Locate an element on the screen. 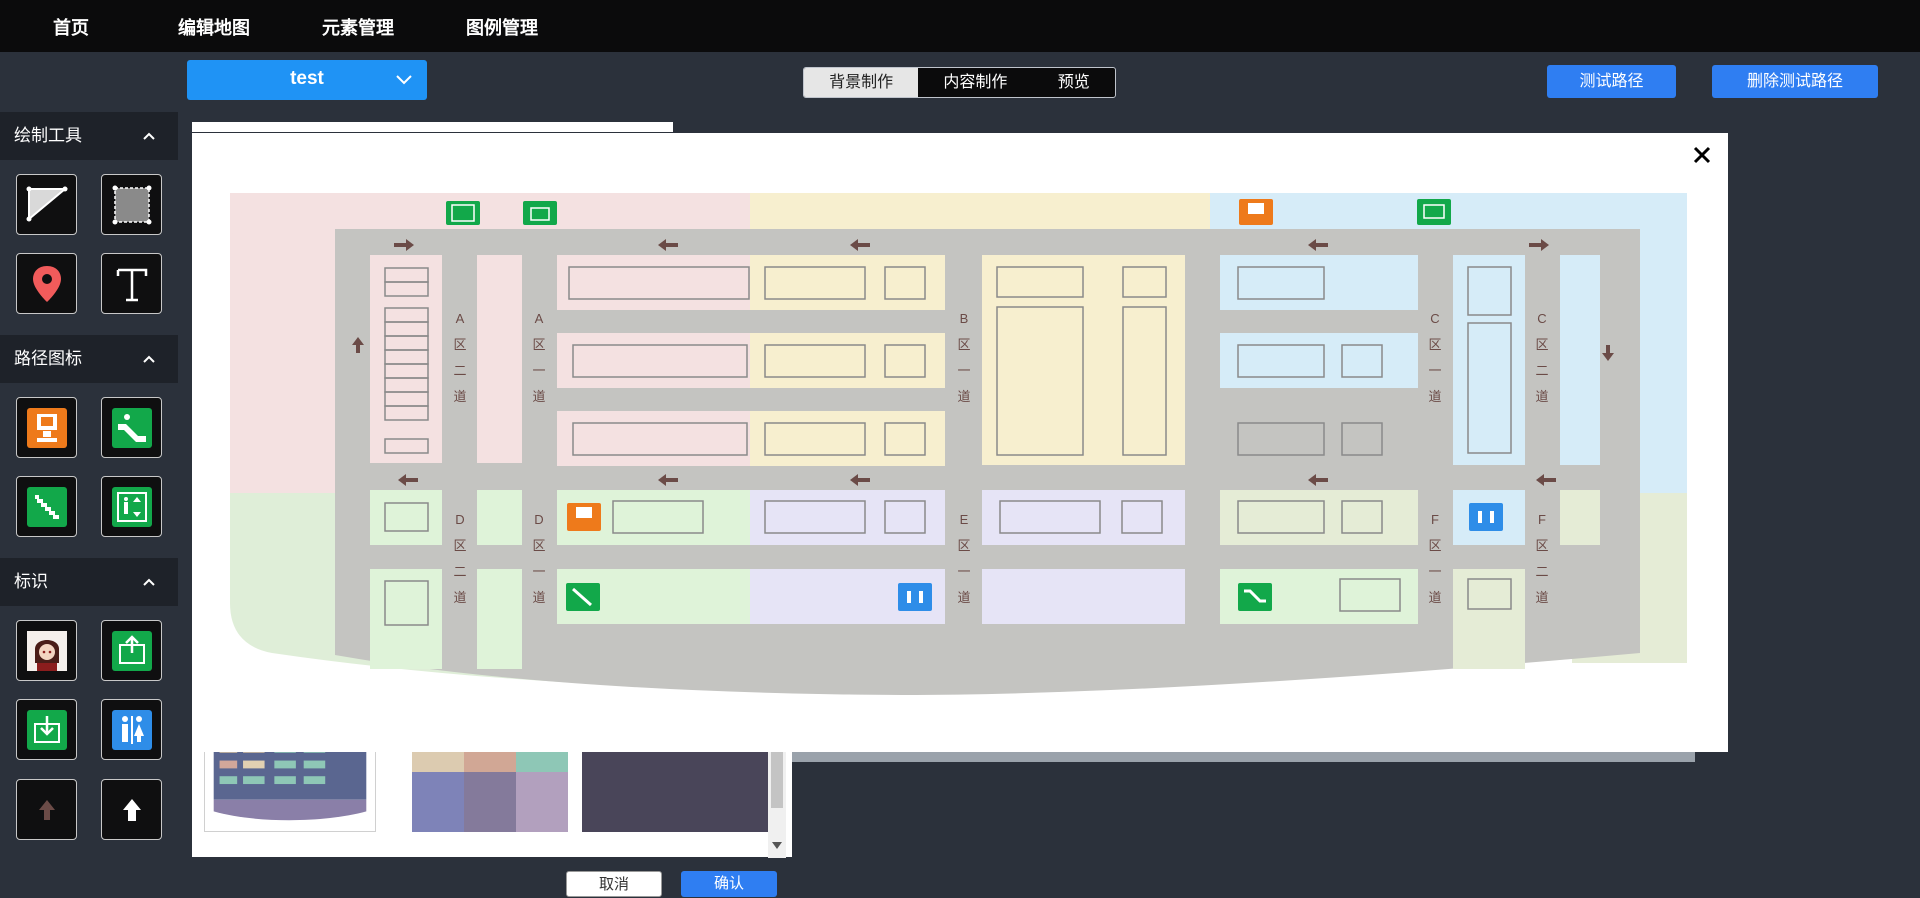 The height and width of the screenshot is (898, 1920). map-thumbnail is located at coordinates (290, 786).